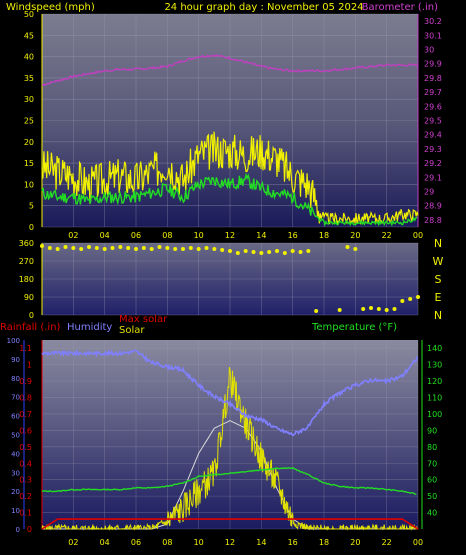 The height and width of the screenshot is (555, 466). Describe the element at coordinates (29, 14) in the screenshot. I see `wind-y-tick-label: 50` at that location.